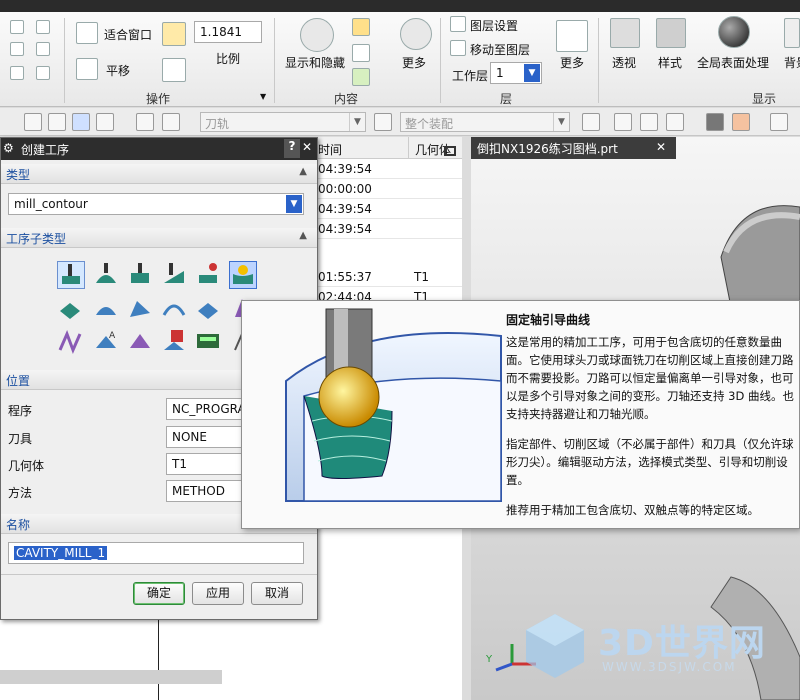 This screenshot has height=700, width=800. Describe the element at coordinates (715, 122) in the screenshot. I see `shade-icon` at that location.